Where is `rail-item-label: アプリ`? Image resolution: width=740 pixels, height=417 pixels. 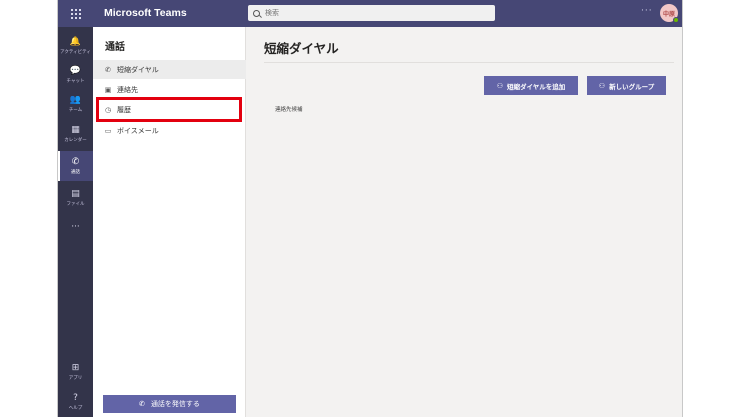
rail-item-label: アプリ is located at coordinates (75, 378).